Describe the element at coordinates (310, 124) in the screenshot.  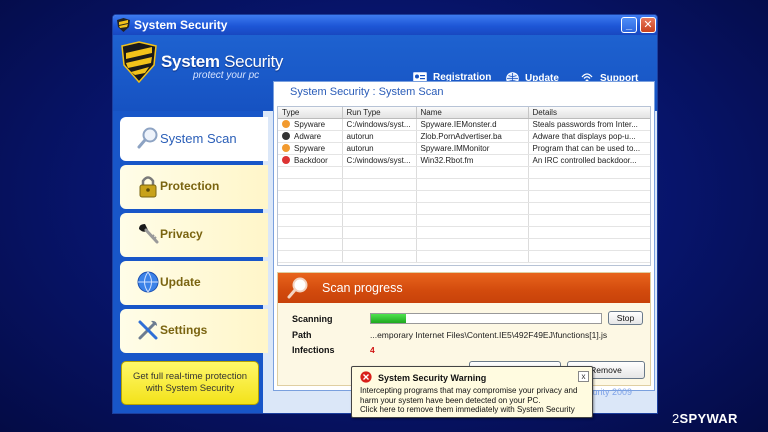
I see `cell-type: Spyware` at that location.